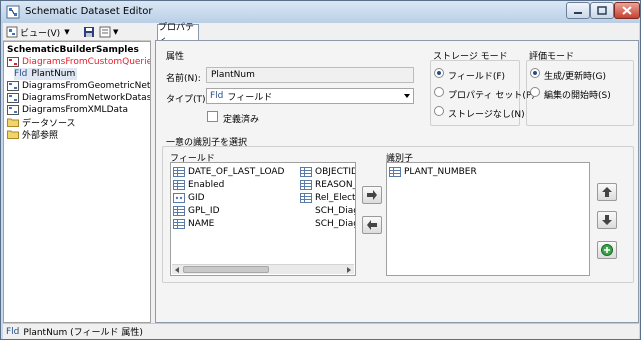 This screenshot has height=340, width=641. What do you see at coordinates (407, 96) in the screenshot?
I see `chevron-down-icon` at bounding box center [407, 96].